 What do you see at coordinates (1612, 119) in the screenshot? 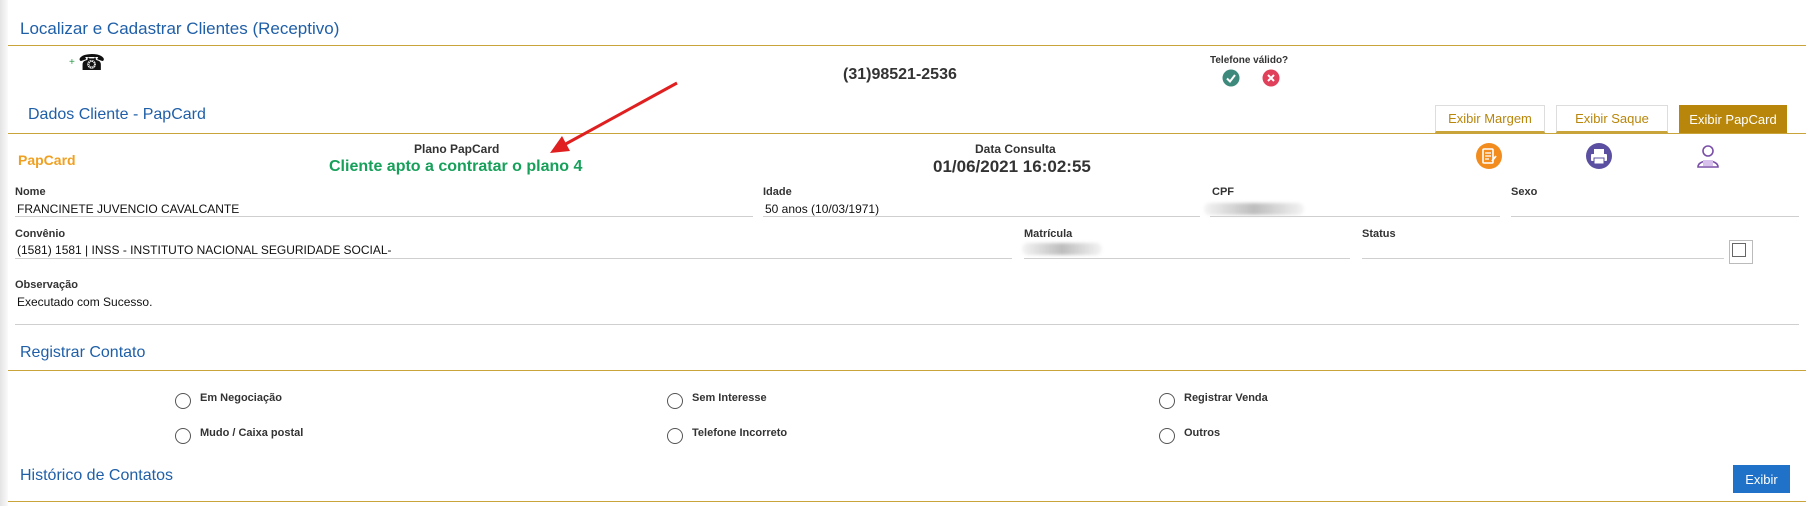
I see `exibir-saque-button: Exibir Saque` at bounding box center [1612, 119].